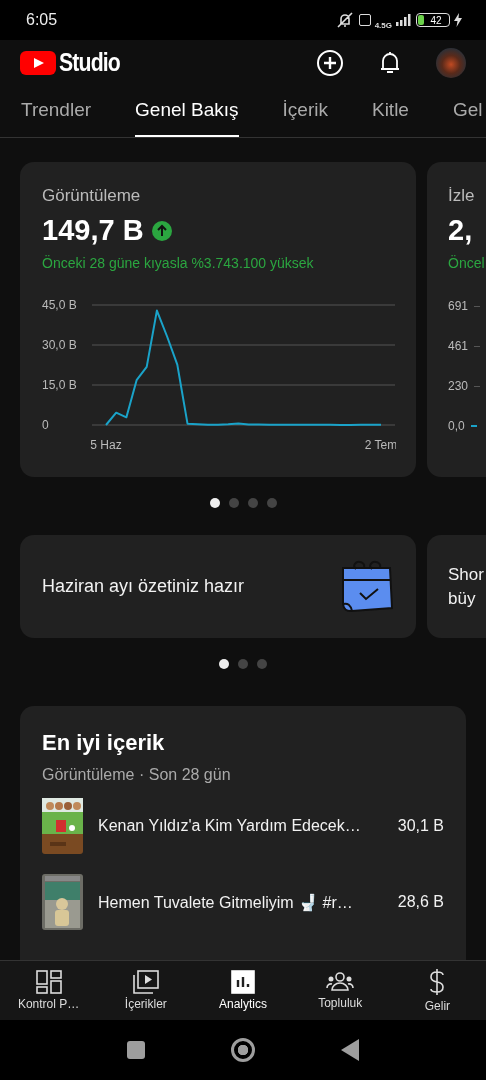 The width and height of the screenshot is (486, 1080). Describe the element at coordinates (38, 62) in the screenshot. I see `play-logo-icon` at that location.